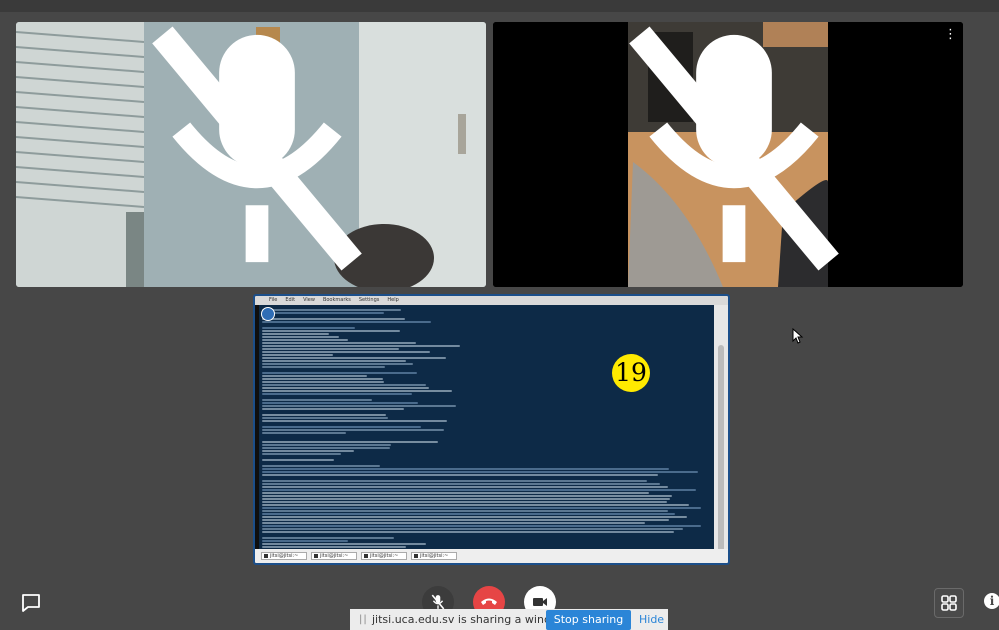 The image size is (999, 630). I want to click on top-bar, so click(499, 6).